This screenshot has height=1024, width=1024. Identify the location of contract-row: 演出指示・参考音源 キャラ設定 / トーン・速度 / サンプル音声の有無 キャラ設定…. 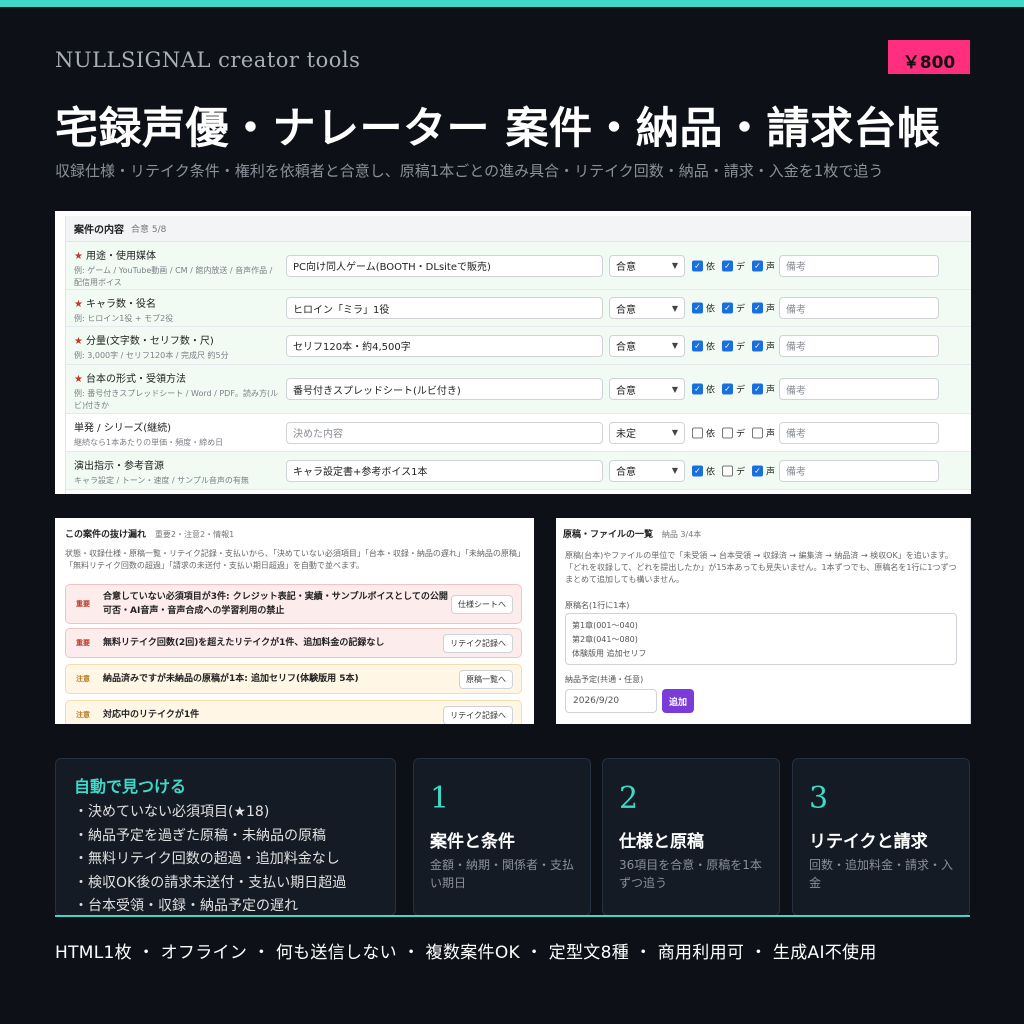
(518, 471).